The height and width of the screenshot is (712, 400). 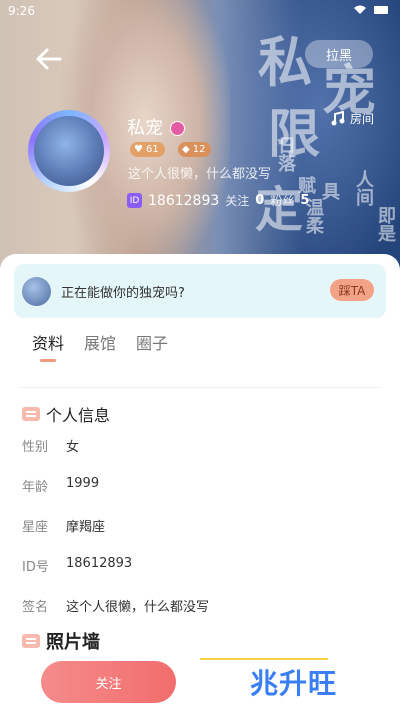 I want to click on music-note-icon, so click(x=338, y=117).